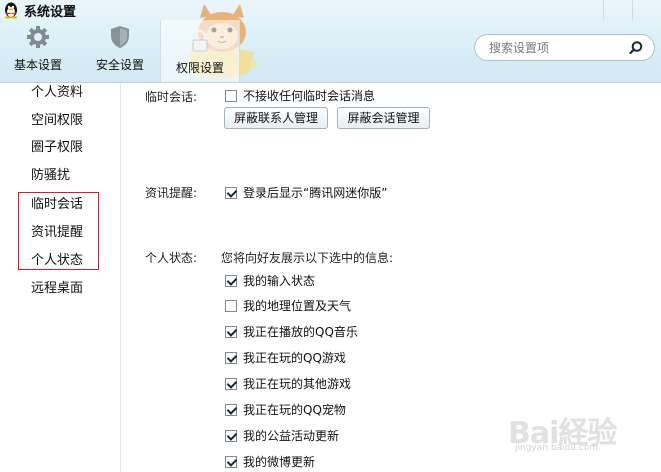 The width and height of the screenshot is (661, 472). Describe the element at coordinates (50, 12) in the screenshot. I see `window-title: 系统设置` at that location.